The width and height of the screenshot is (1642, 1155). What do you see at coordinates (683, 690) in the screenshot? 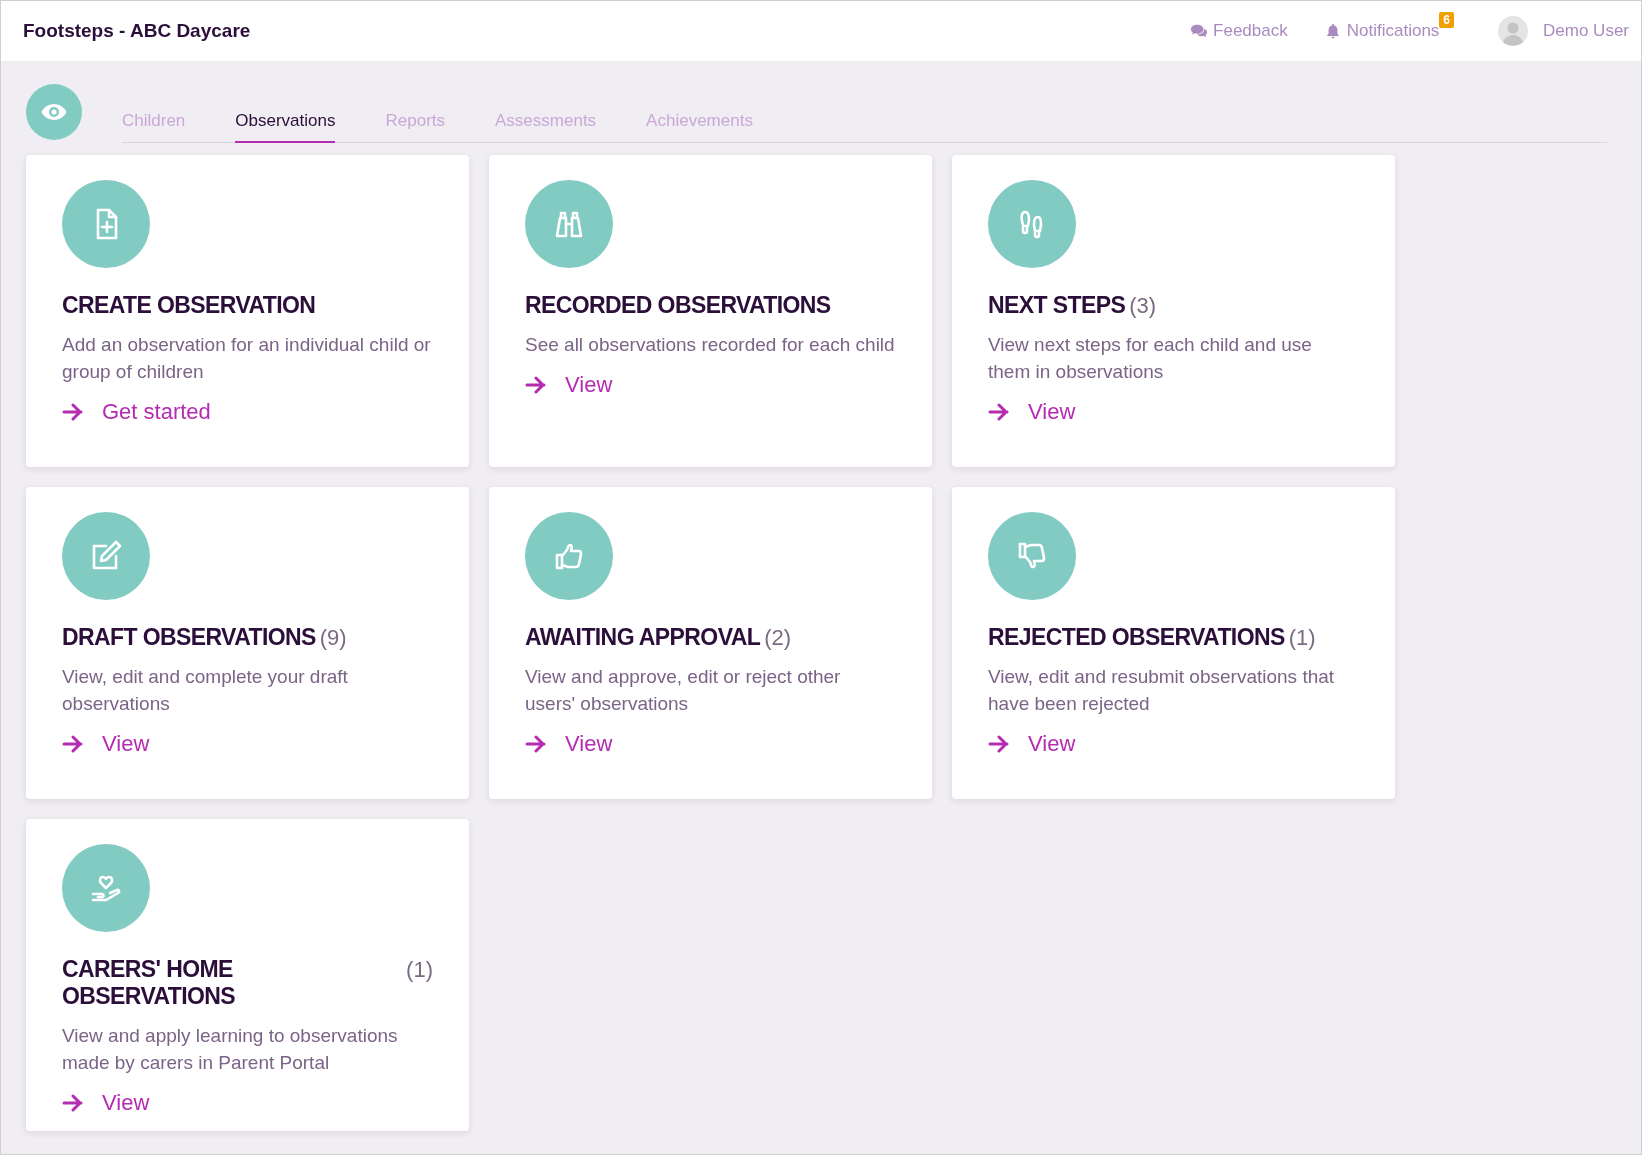
I see `card-description: View and approve, edit or reject other users' observations` at bounding box center [683, 690].